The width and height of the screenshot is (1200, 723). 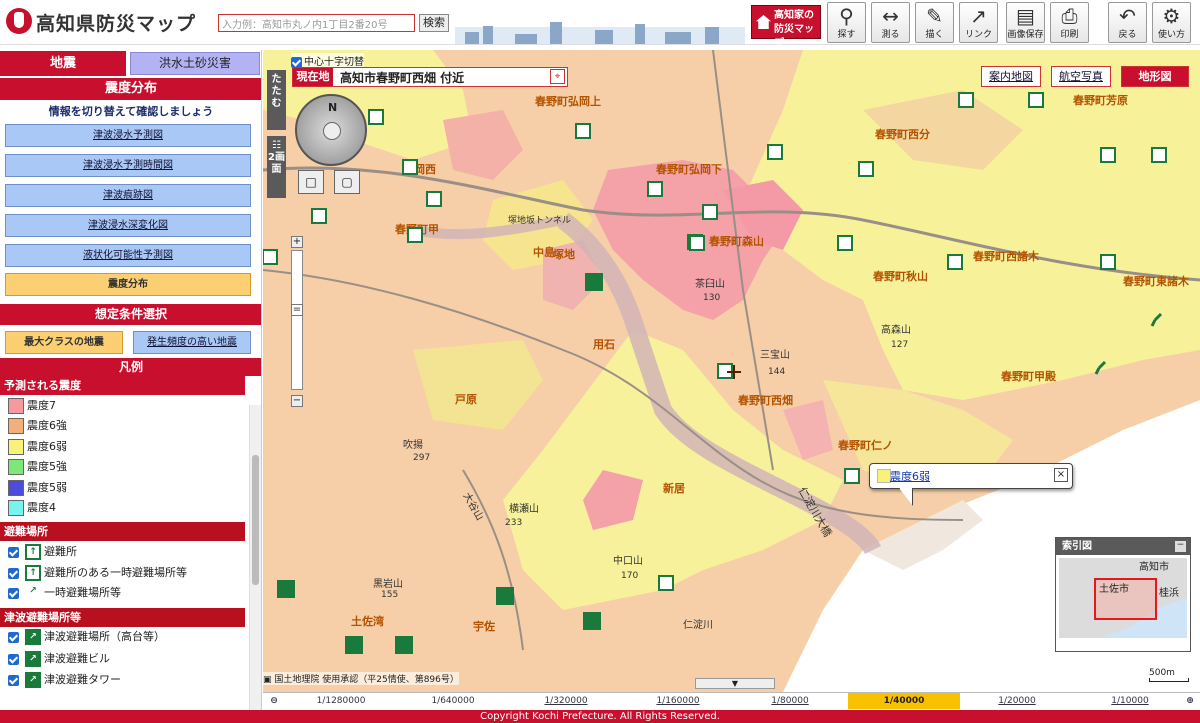 What do you see at coordinates (978, 22) in the screenshot?
I see `tool-link-button: ↗ リンク` at bounding box center [978, 22].